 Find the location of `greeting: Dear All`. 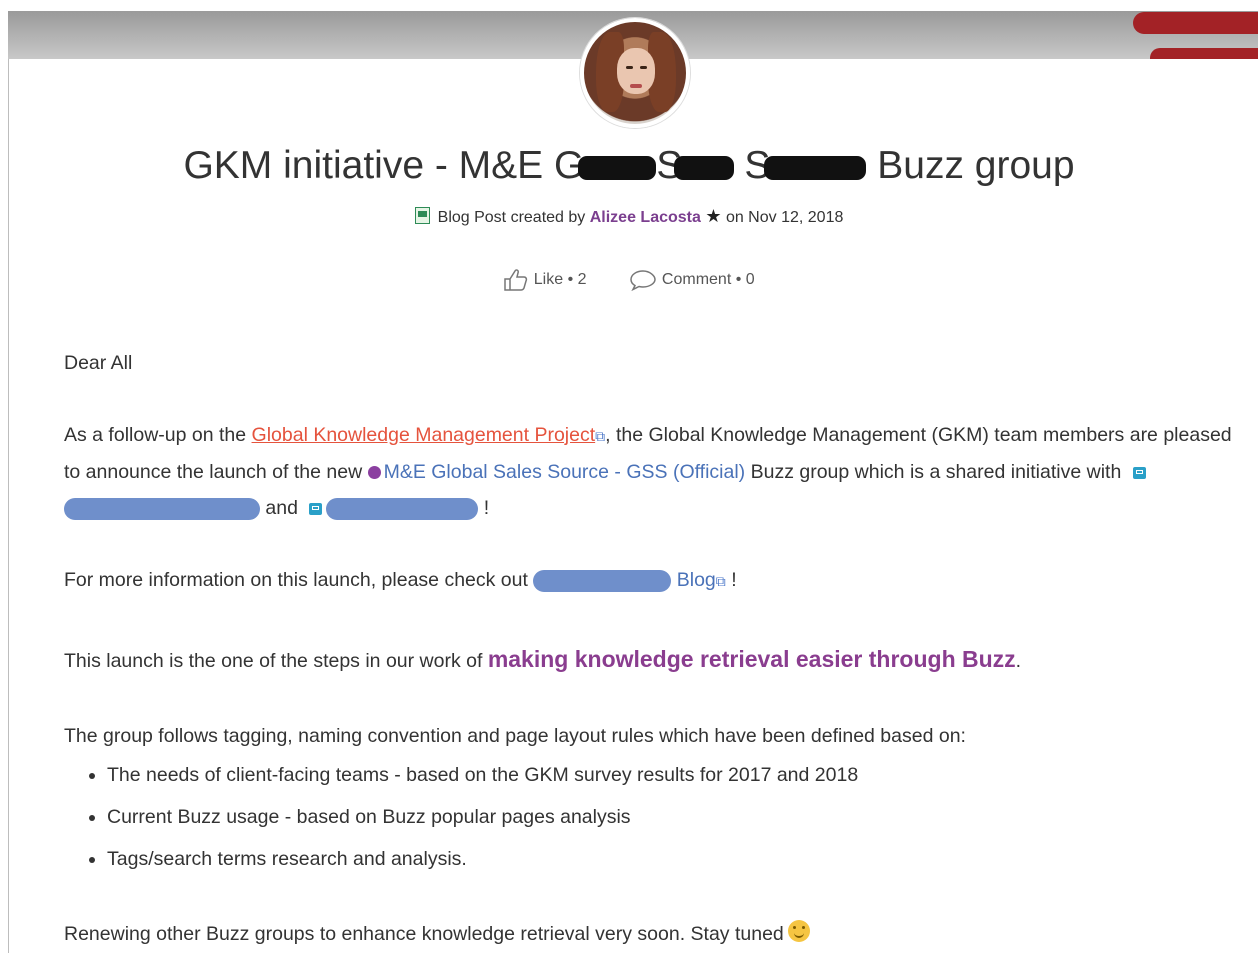

greeting: Dear All is located at coordinates (98, 363).